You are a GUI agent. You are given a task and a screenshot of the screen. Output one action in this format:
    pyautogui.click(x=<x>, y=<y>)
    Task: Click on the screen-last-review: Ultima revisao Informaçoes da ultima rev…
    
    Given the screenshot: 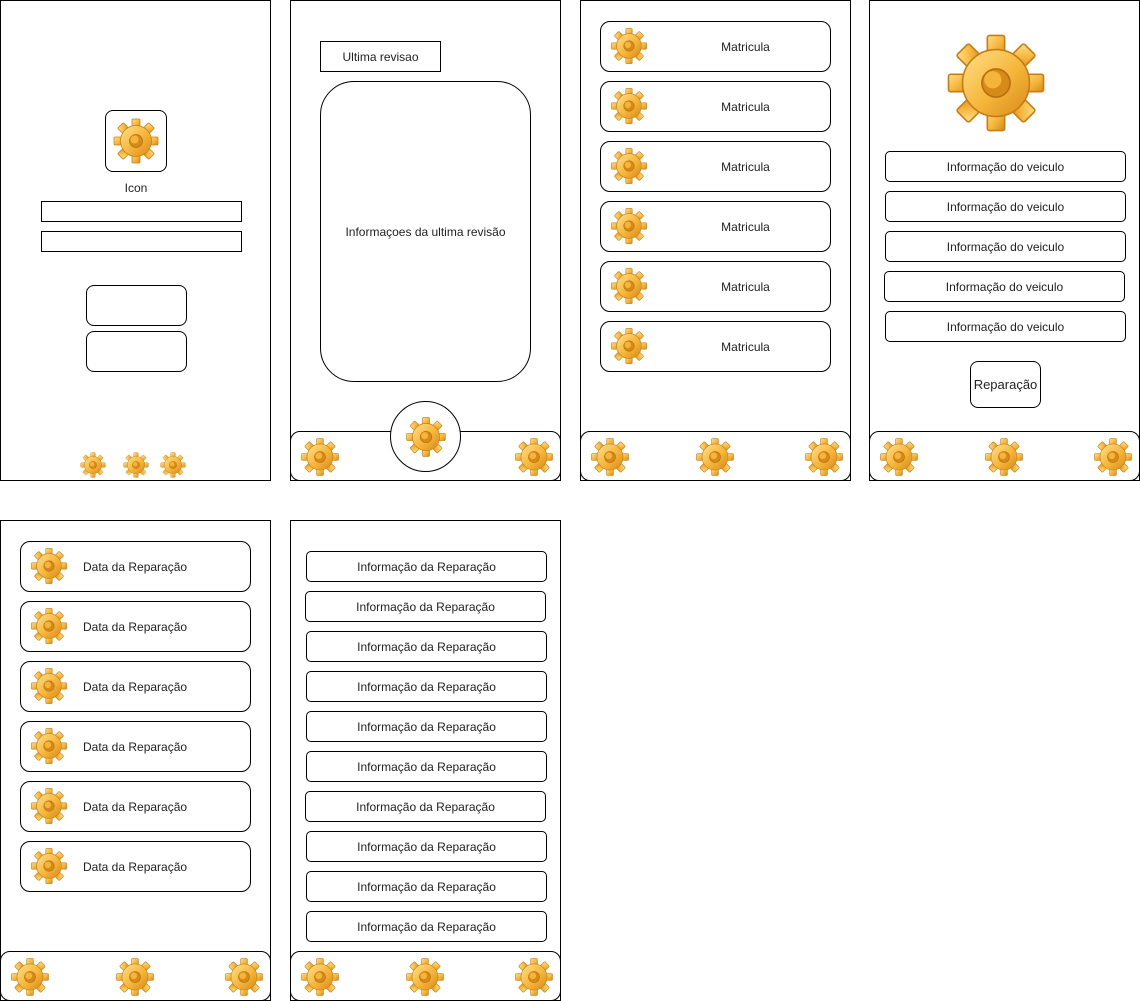 What is the action you would take?
    pyautogui.click(x=425, y=240)
    